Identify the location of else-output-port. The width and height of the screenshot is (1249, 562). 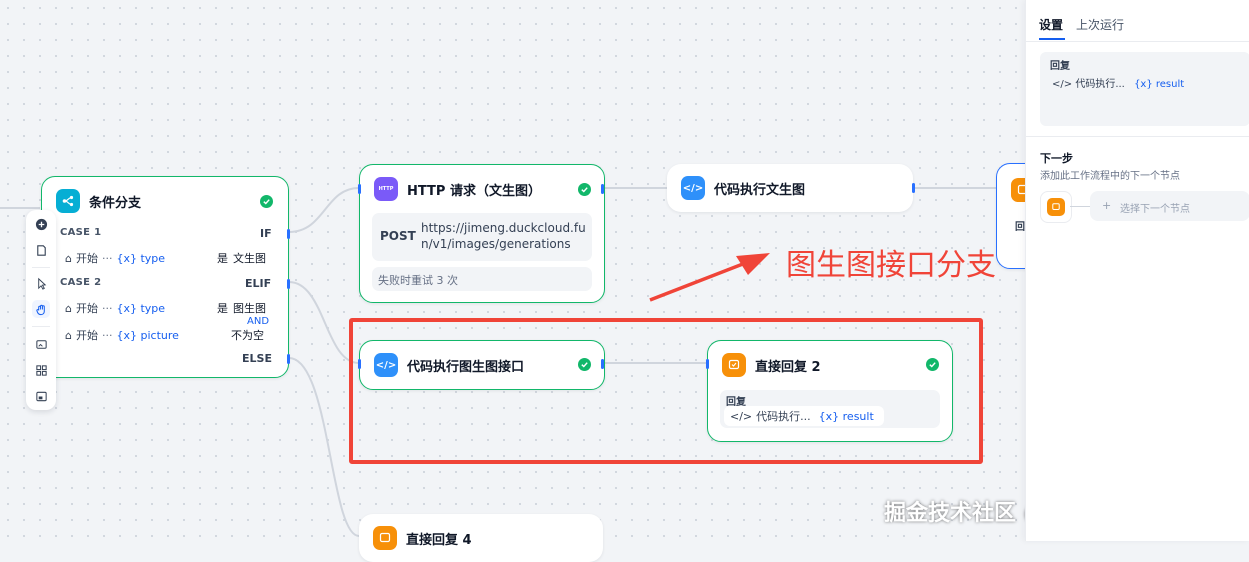
(288, 359).